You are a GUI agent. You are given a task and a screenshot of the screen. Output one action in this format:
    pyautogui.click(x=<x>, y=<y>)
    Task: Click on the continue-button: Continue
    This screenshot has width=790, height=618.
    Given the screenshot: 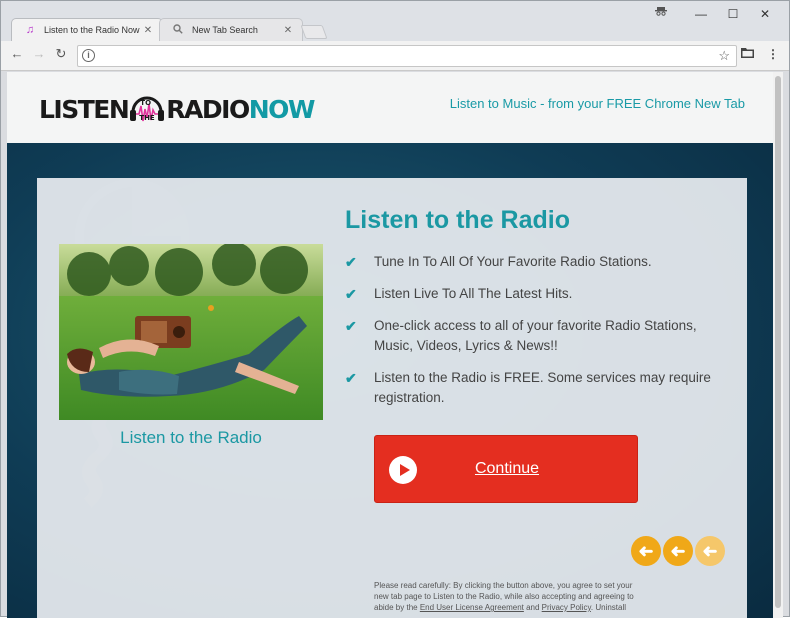 What is the action you would take?
    pyautogui.click(x=506, y=469)
    